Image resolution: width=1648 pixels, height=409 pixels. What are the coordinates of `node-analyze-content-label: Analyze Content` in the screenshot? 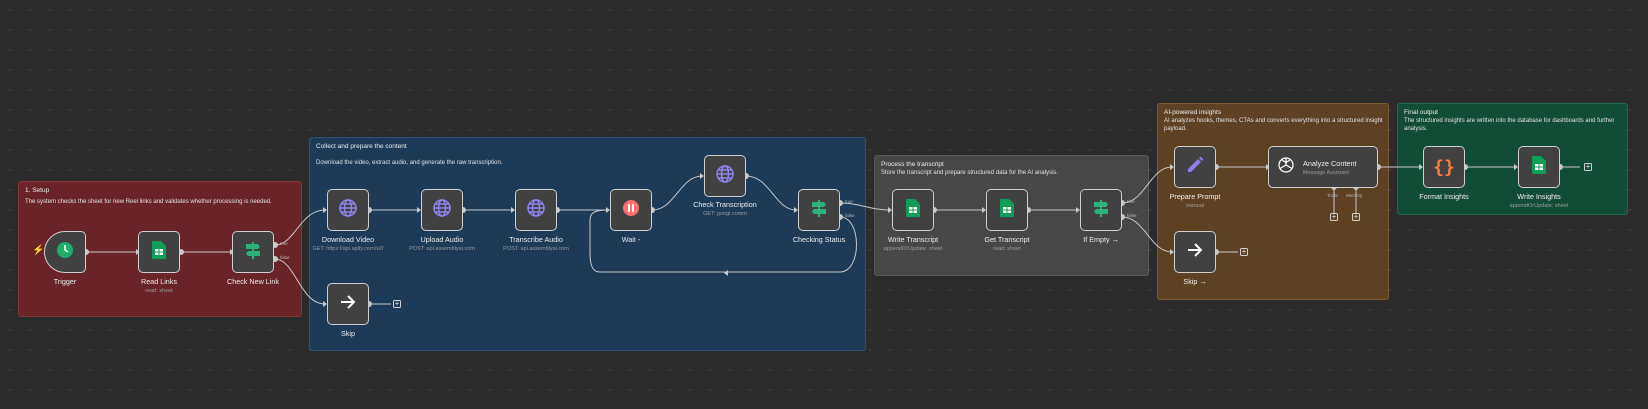 It's located at (1330, 163).